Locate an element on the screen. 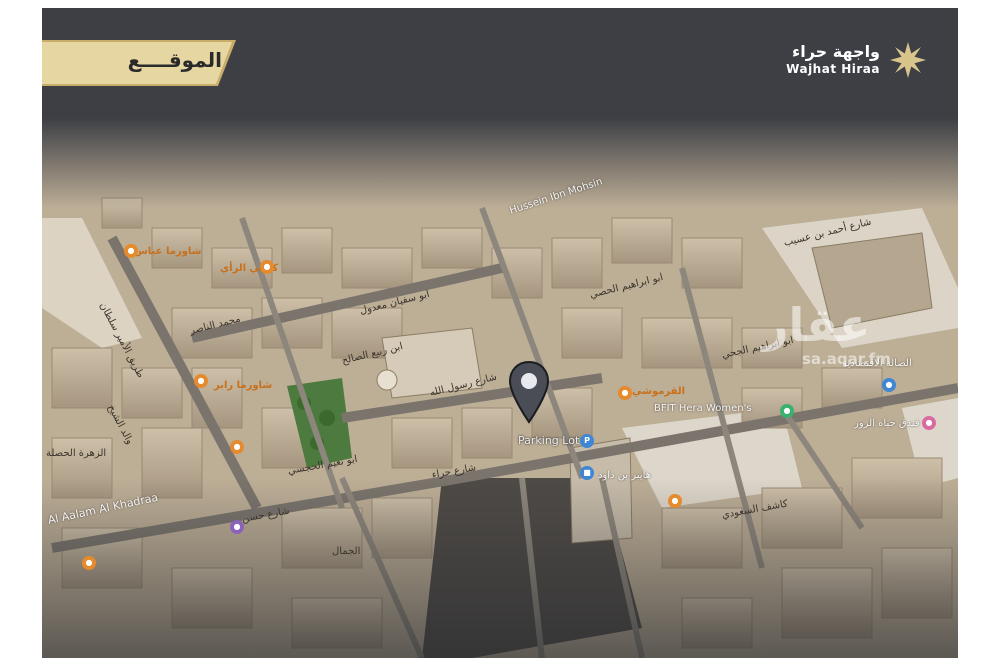  label-abbas: شاورما عباس is located at coordinates (168, 251).